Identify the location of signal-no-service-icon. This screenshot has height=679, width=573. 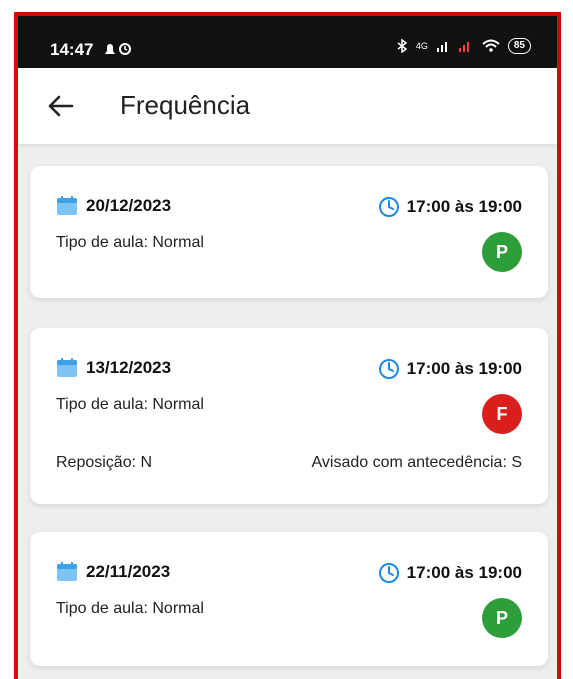
(463, 47).